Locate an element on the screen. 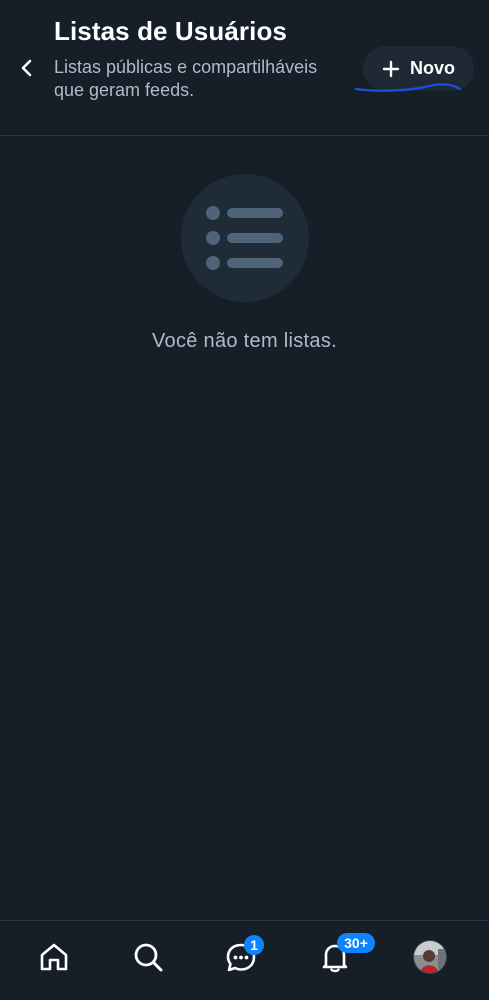 The height and width of the screenshot is (1000, 489). new-list-button-label: Novo is located at coordinates (432, 68).